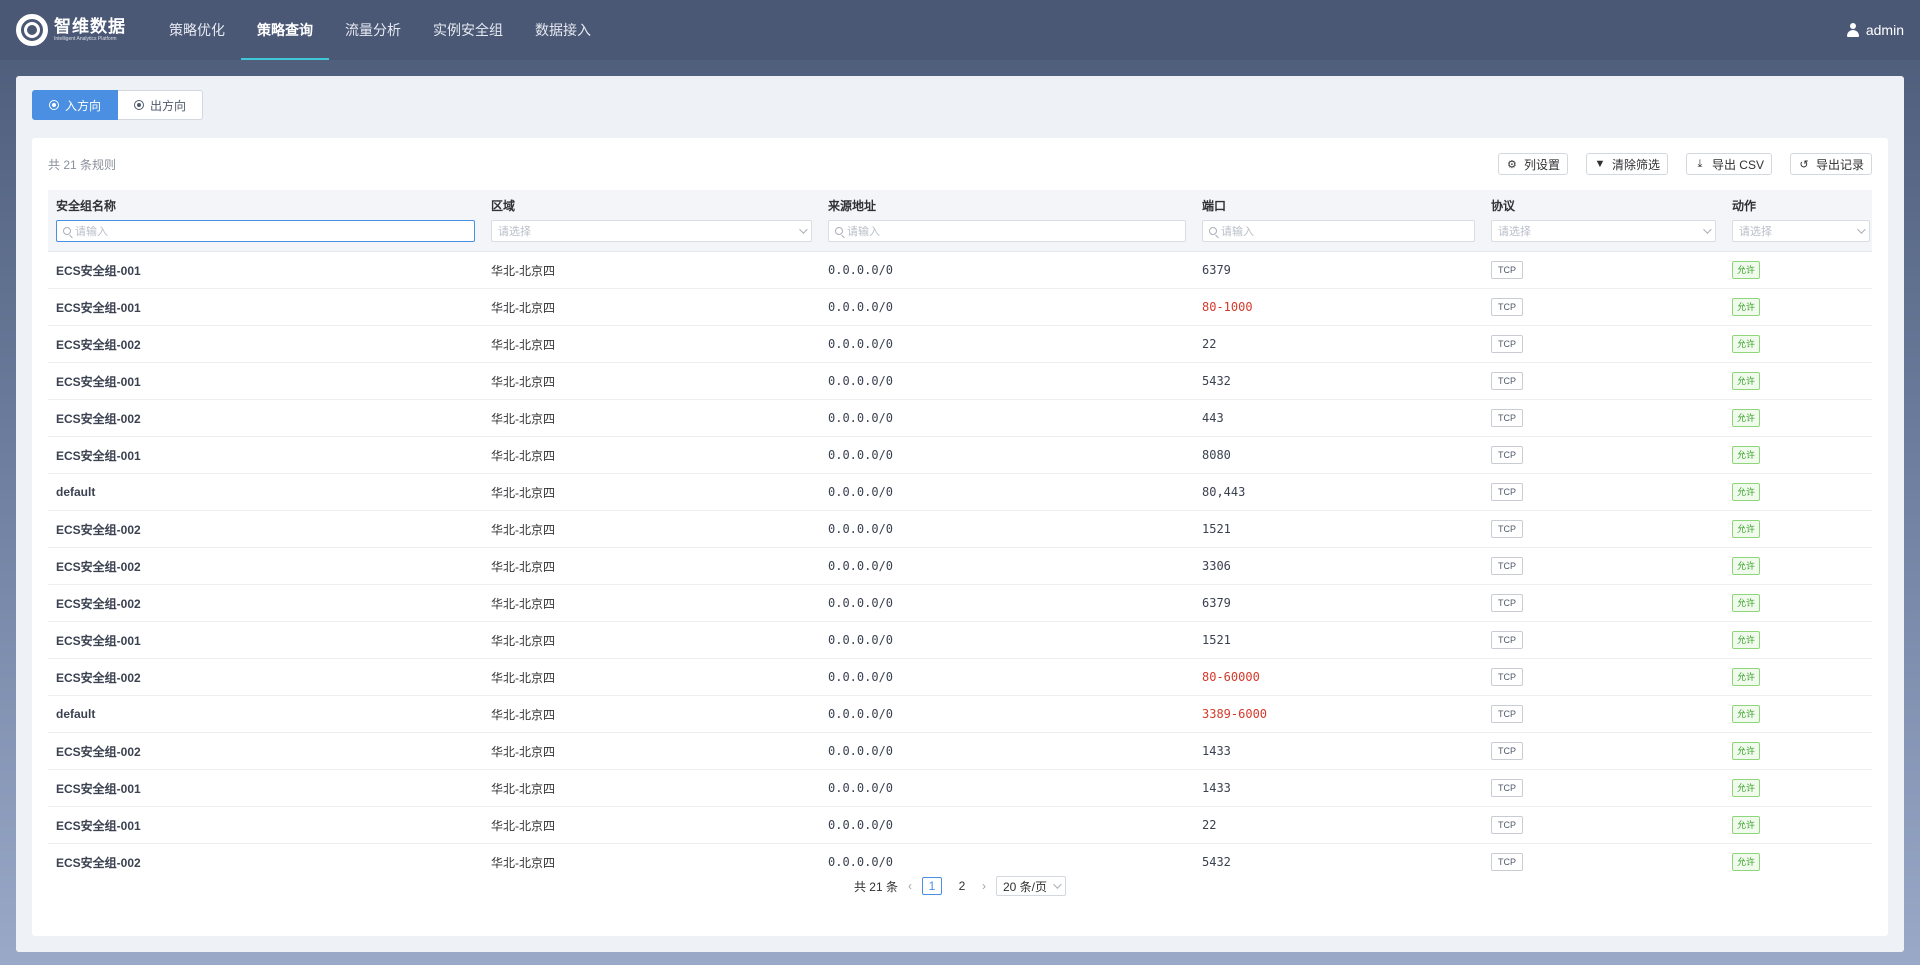 This screenshot has width=1920, height=965. Describe the element at coordinates (468, 30) in the screenshot. I see `nav-item-4: 实例安全组` at that location.